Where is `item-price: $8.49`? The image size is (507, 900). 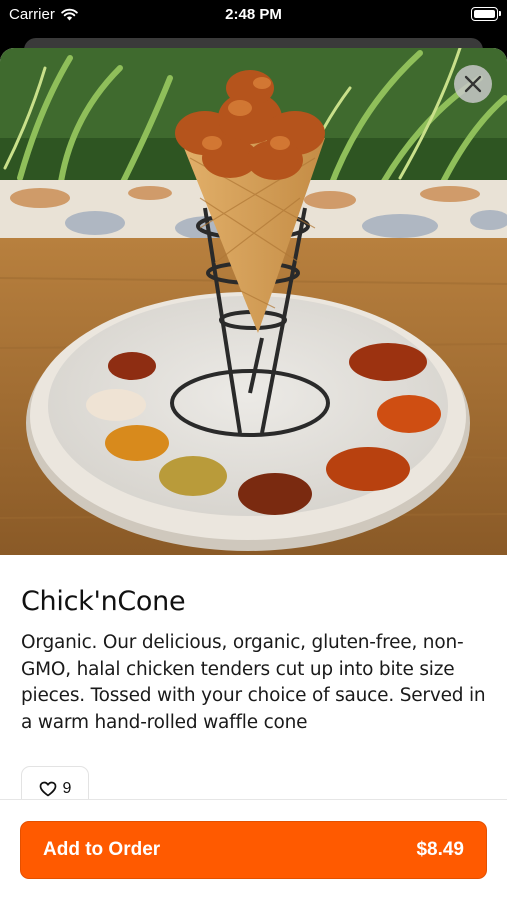 item-price: $8.49 is located at coordinates (440, 849).